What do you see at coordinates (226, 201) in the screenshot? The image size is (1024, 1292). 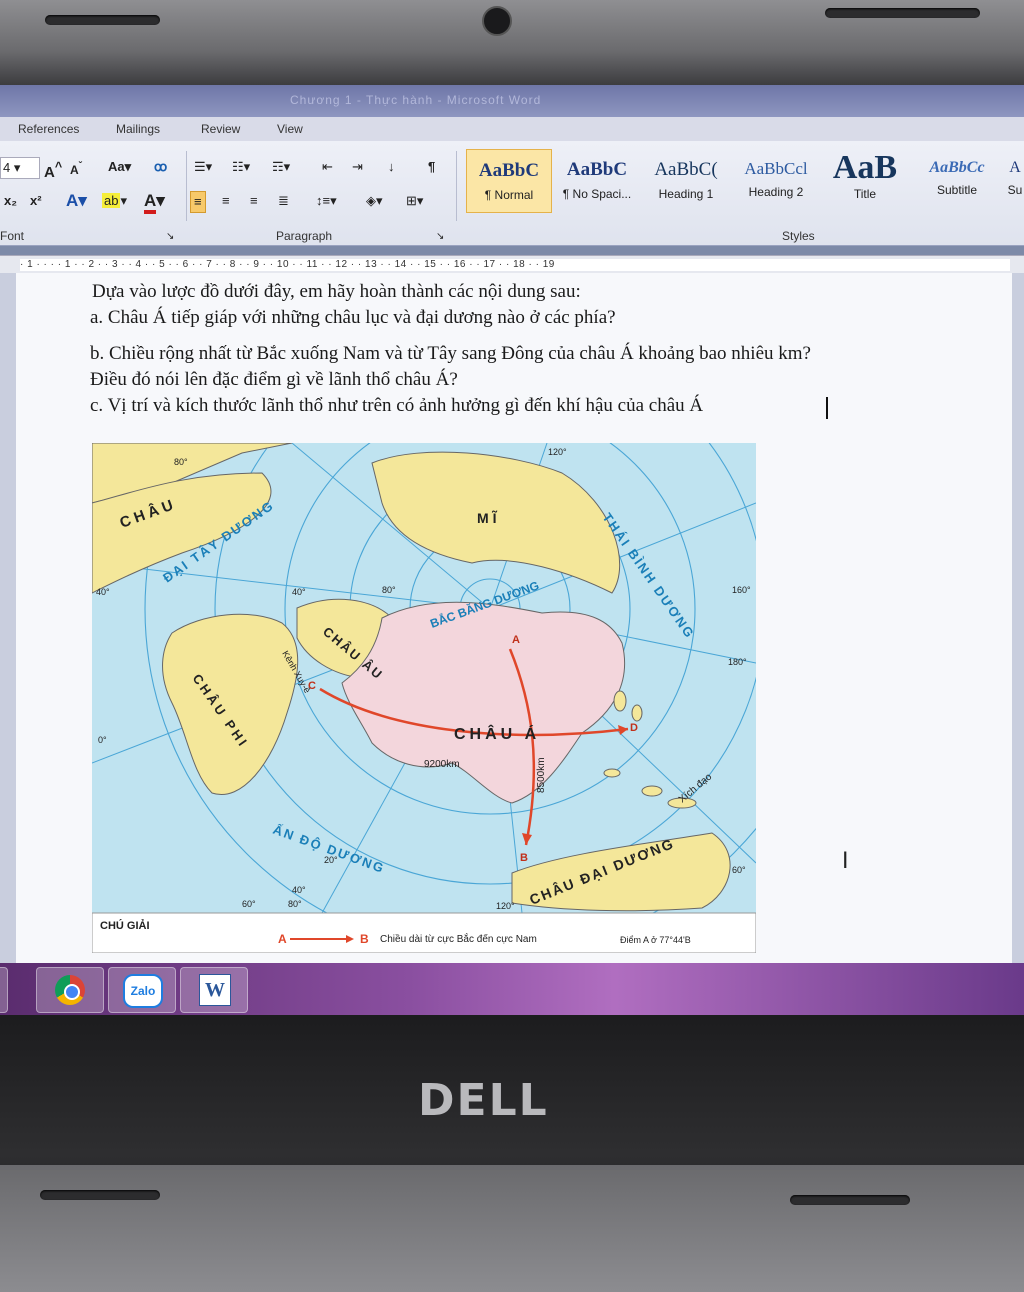 I see `align-center-icon: ≡` at bounding box center [226, 201].